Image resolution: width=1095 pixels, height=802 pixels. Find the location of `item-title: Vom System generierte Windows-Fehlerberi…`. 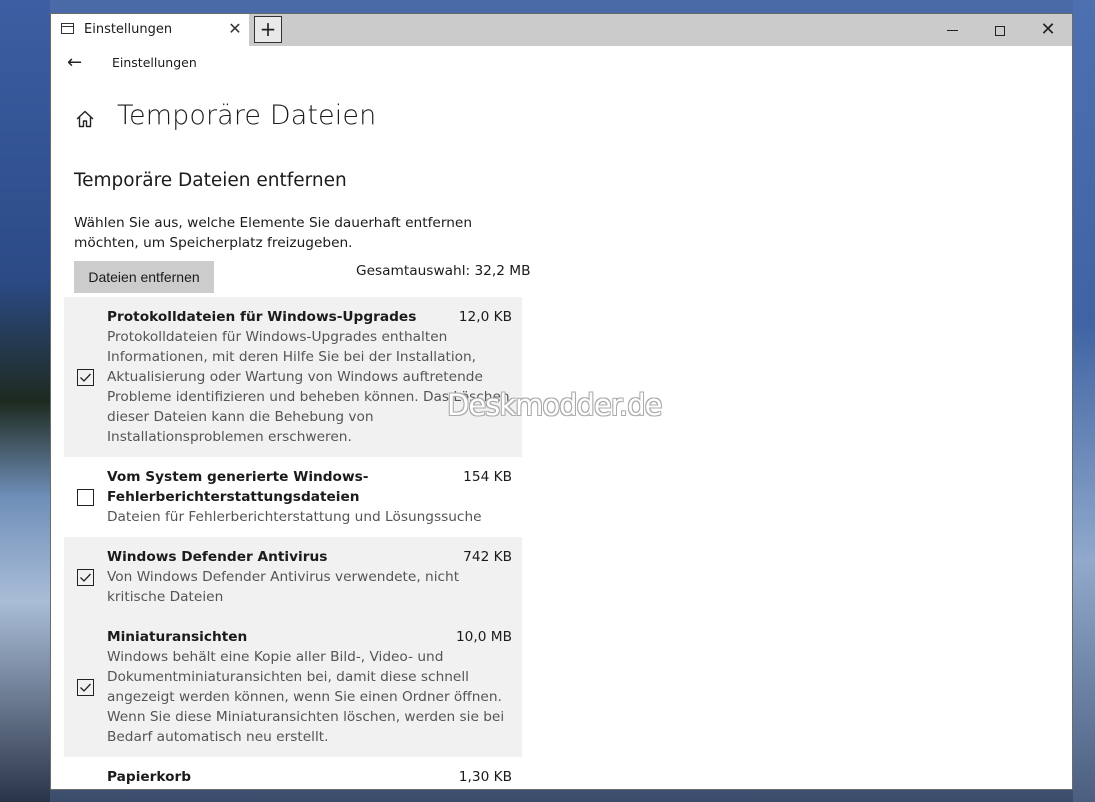

item-title: Vom System generierte Windows-Fehlerberi… is located at coordinates (238, 487).